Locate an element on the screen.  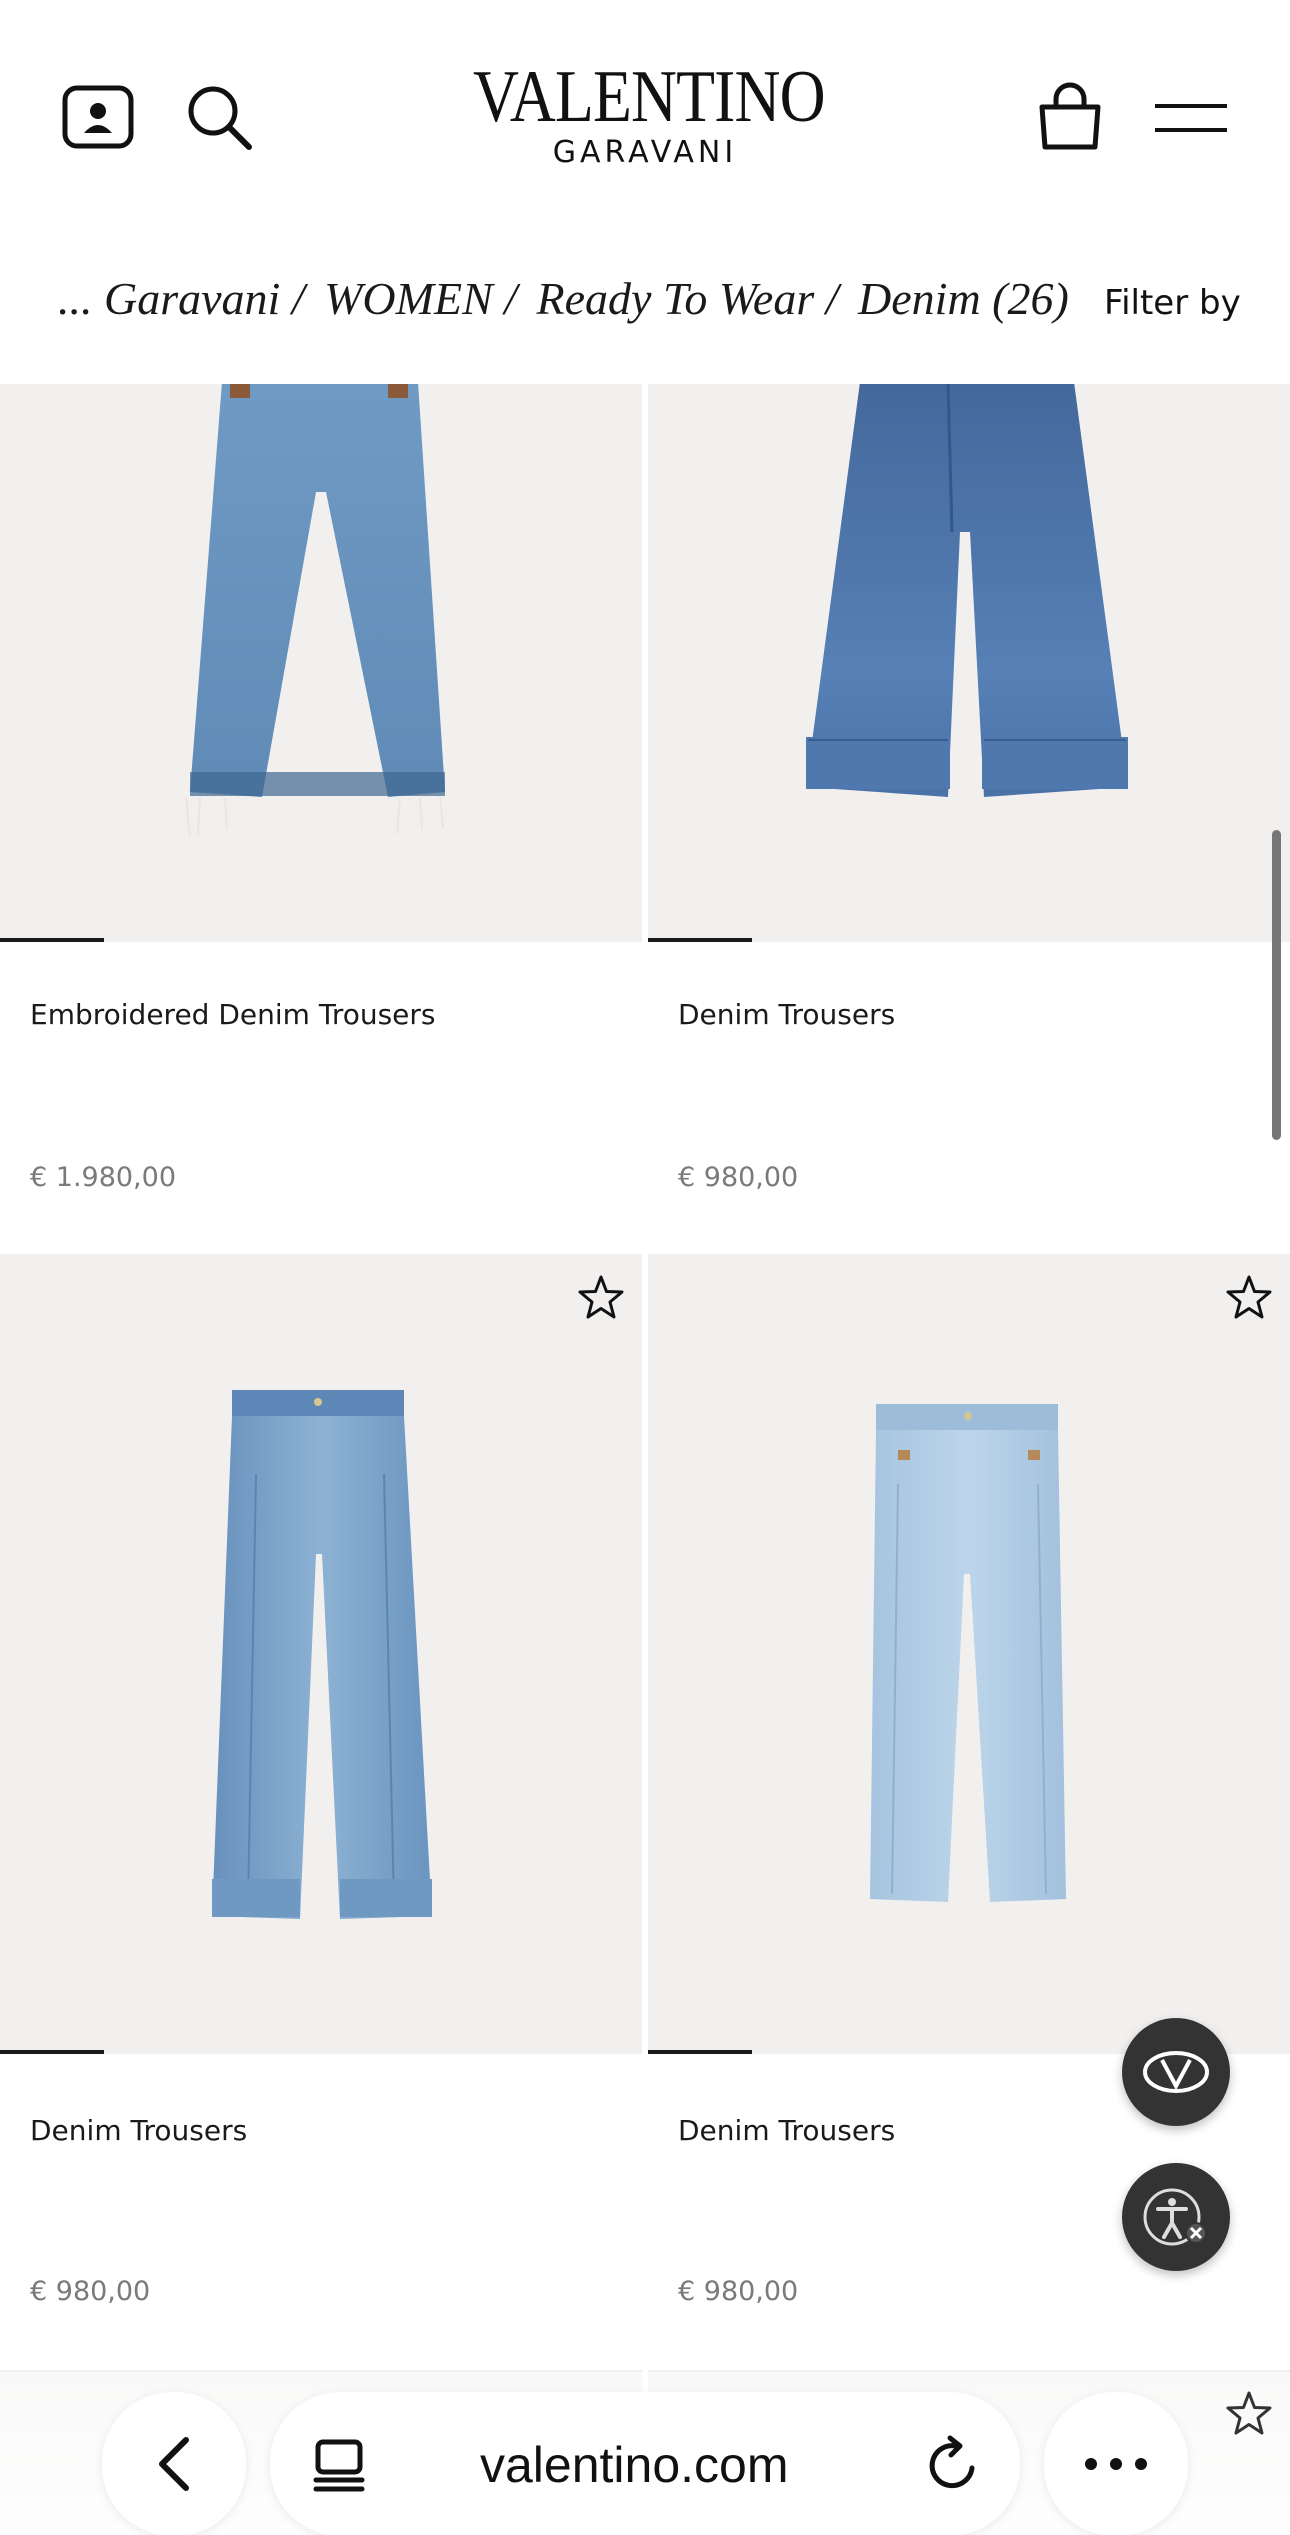
address-bar: valentino.com is located at coordinates (645, 2463).